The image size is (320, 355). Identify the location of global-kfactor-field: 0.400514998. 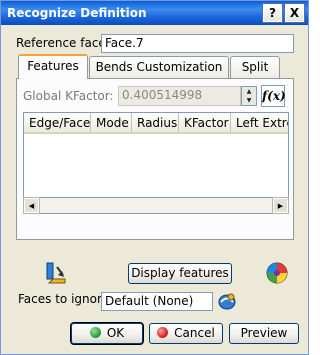
(179, 96).